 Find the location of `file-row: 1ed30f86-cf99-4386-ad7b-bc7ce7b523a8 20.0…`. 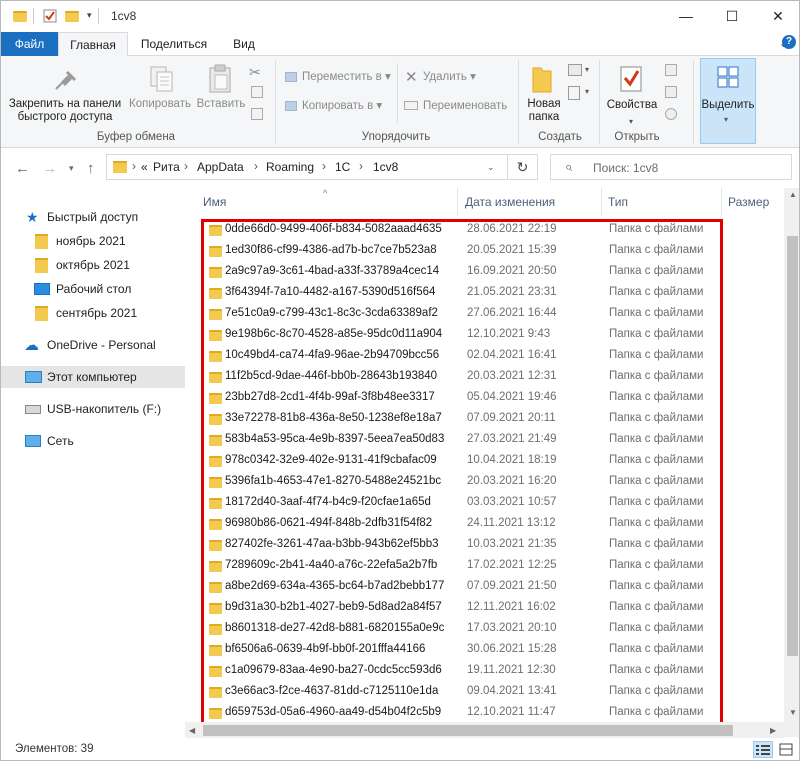

file-row: 1ed30f86-cf99-4386-ad7b-bc7ce7b523a8 20.0… is located at coordinates (471, 251).